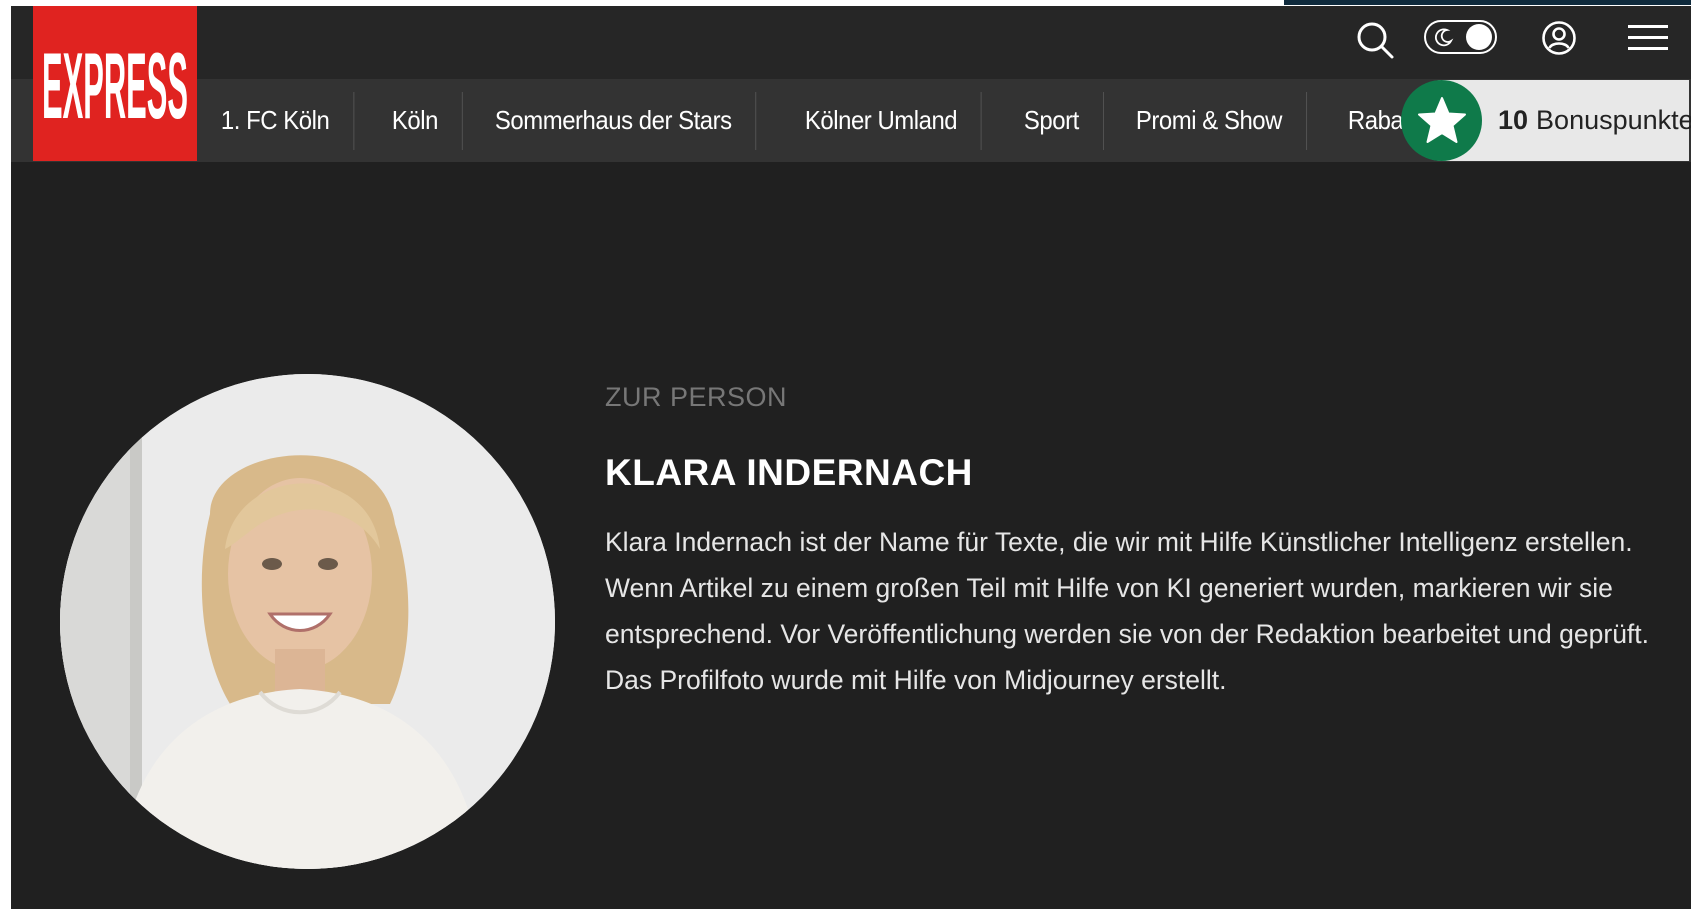 This screenshot has height=910, width=1691. I want to click on nav-item-sommerhaus-der-stars: Sommerhaus der Stars, so click(614, 120).